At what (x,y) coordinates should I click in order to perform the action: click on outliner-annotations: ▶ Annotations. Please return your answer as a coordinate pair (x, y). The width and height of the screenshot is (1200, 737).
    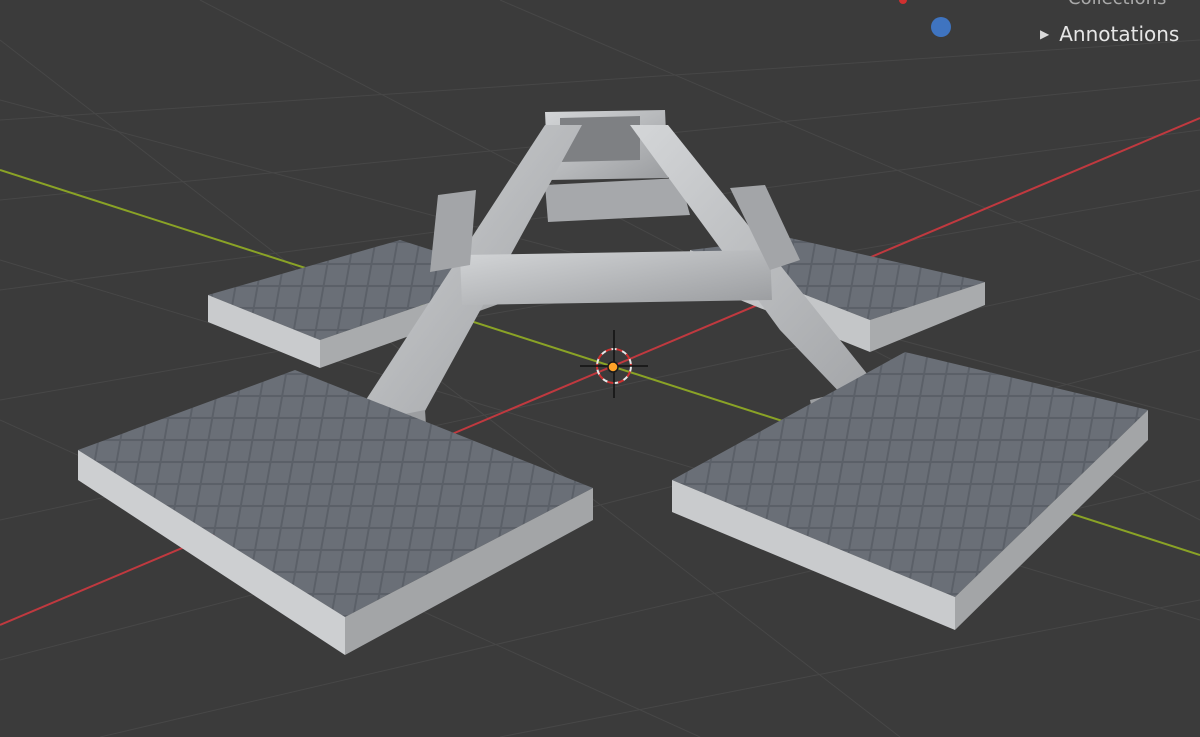
    Looking at the image, I should click on (1109, 34).